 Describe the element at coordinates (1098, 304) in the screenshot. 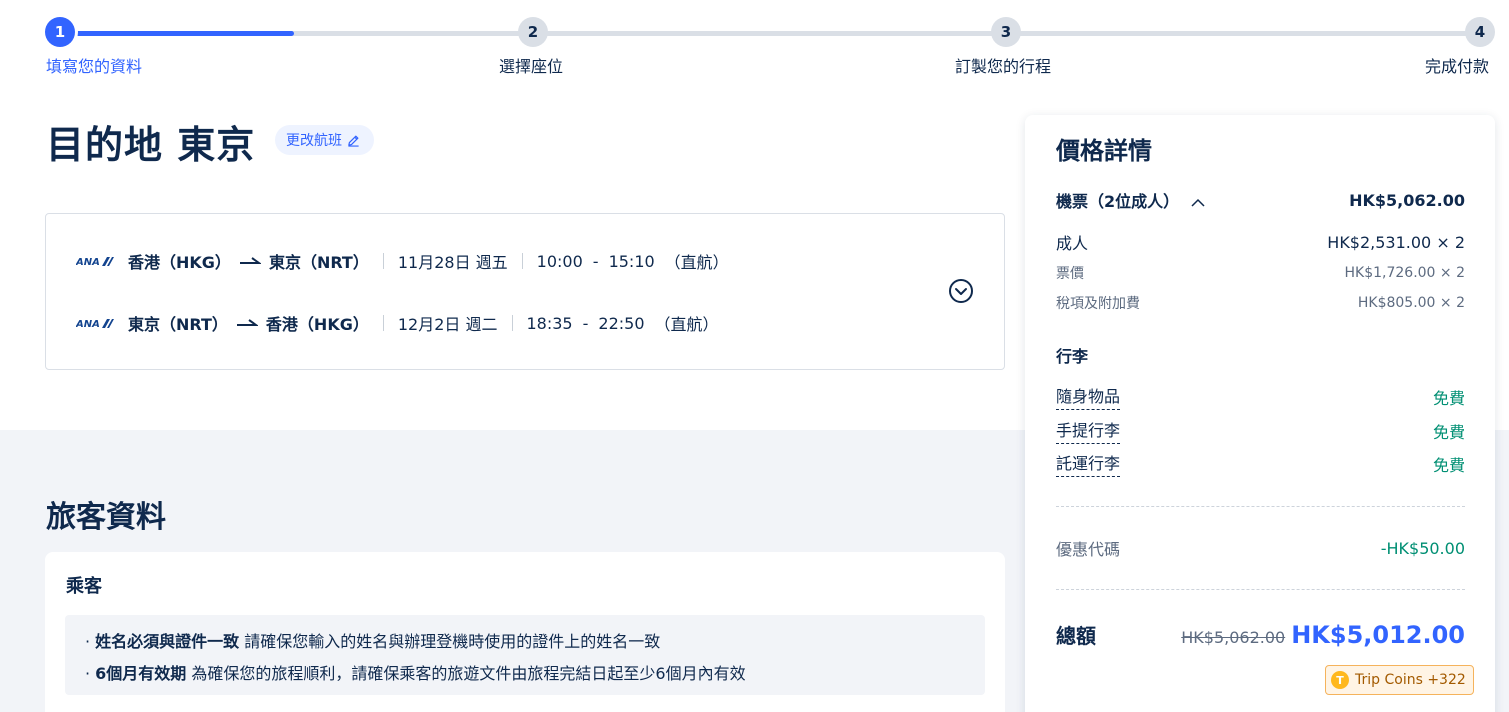

I see `tax-label: 稅項及附加費` at that location.